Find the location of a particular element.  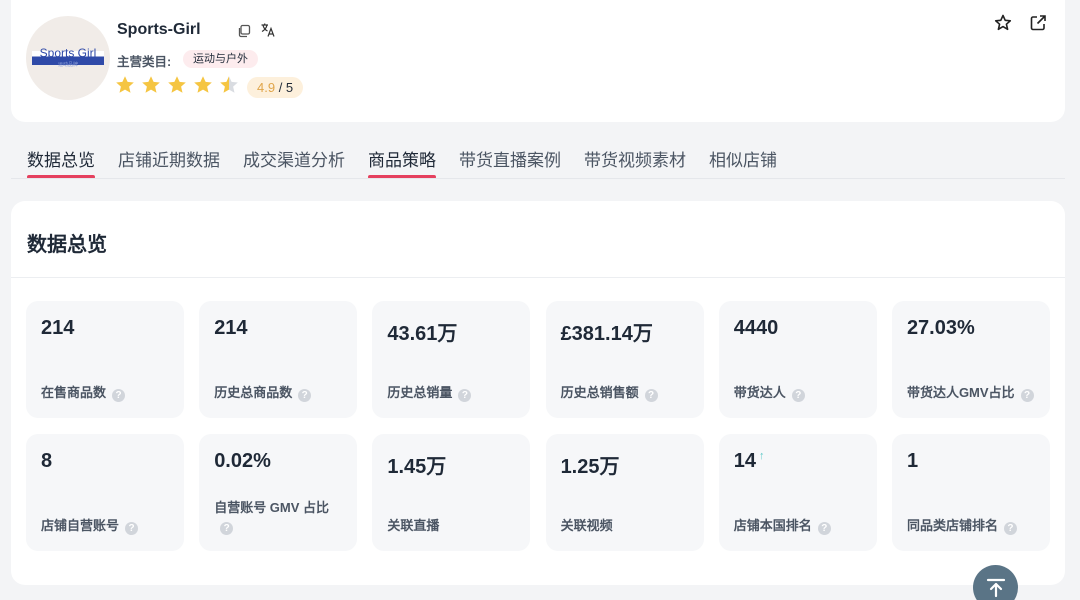

stat-label: 在售商品数? is located at coordinates (107, 393).